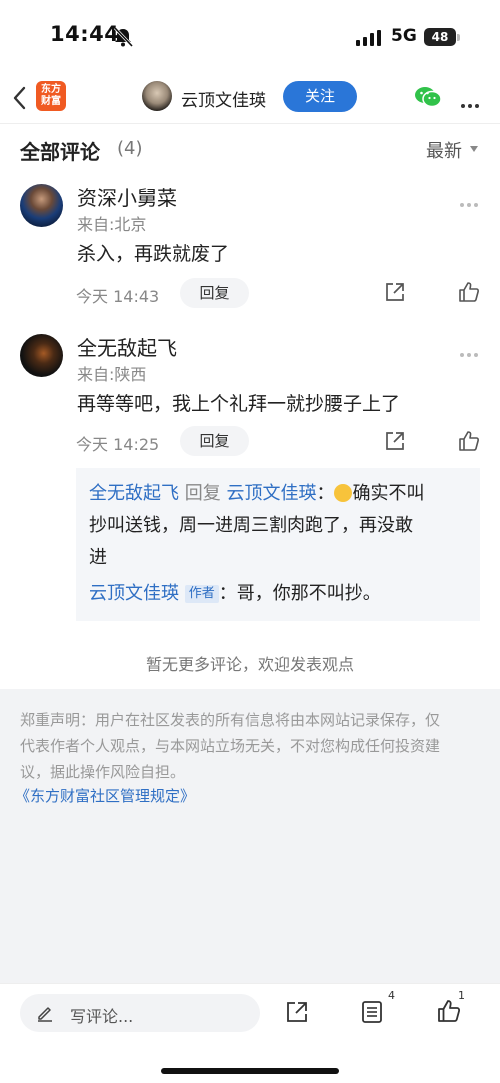 Image resolution: width=500 pixels, height=1083 pixels. Describe the element at coordinates (51, 89) in the screenshot. I see `brand-logo-line1: 东方` at that location.